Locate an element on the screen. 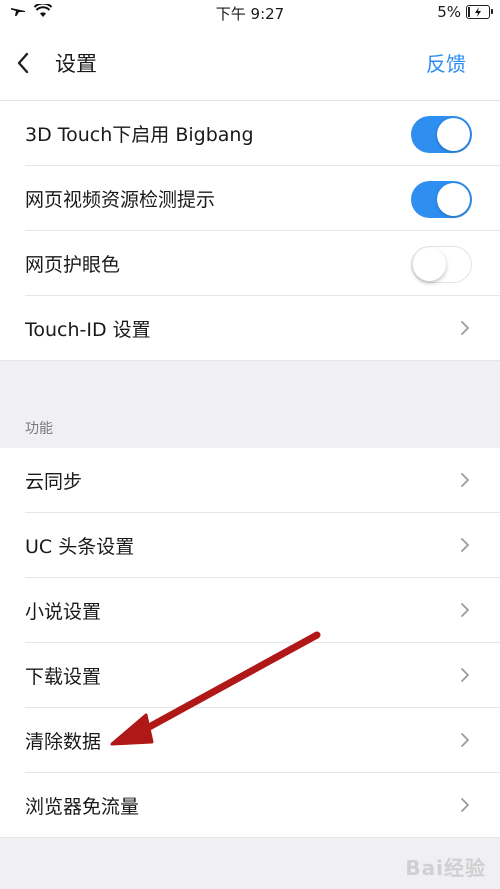 This screenshot has height=889, width=500. setting-row-eye-care: 网页护眼色 is located at coordinates (250, 263).